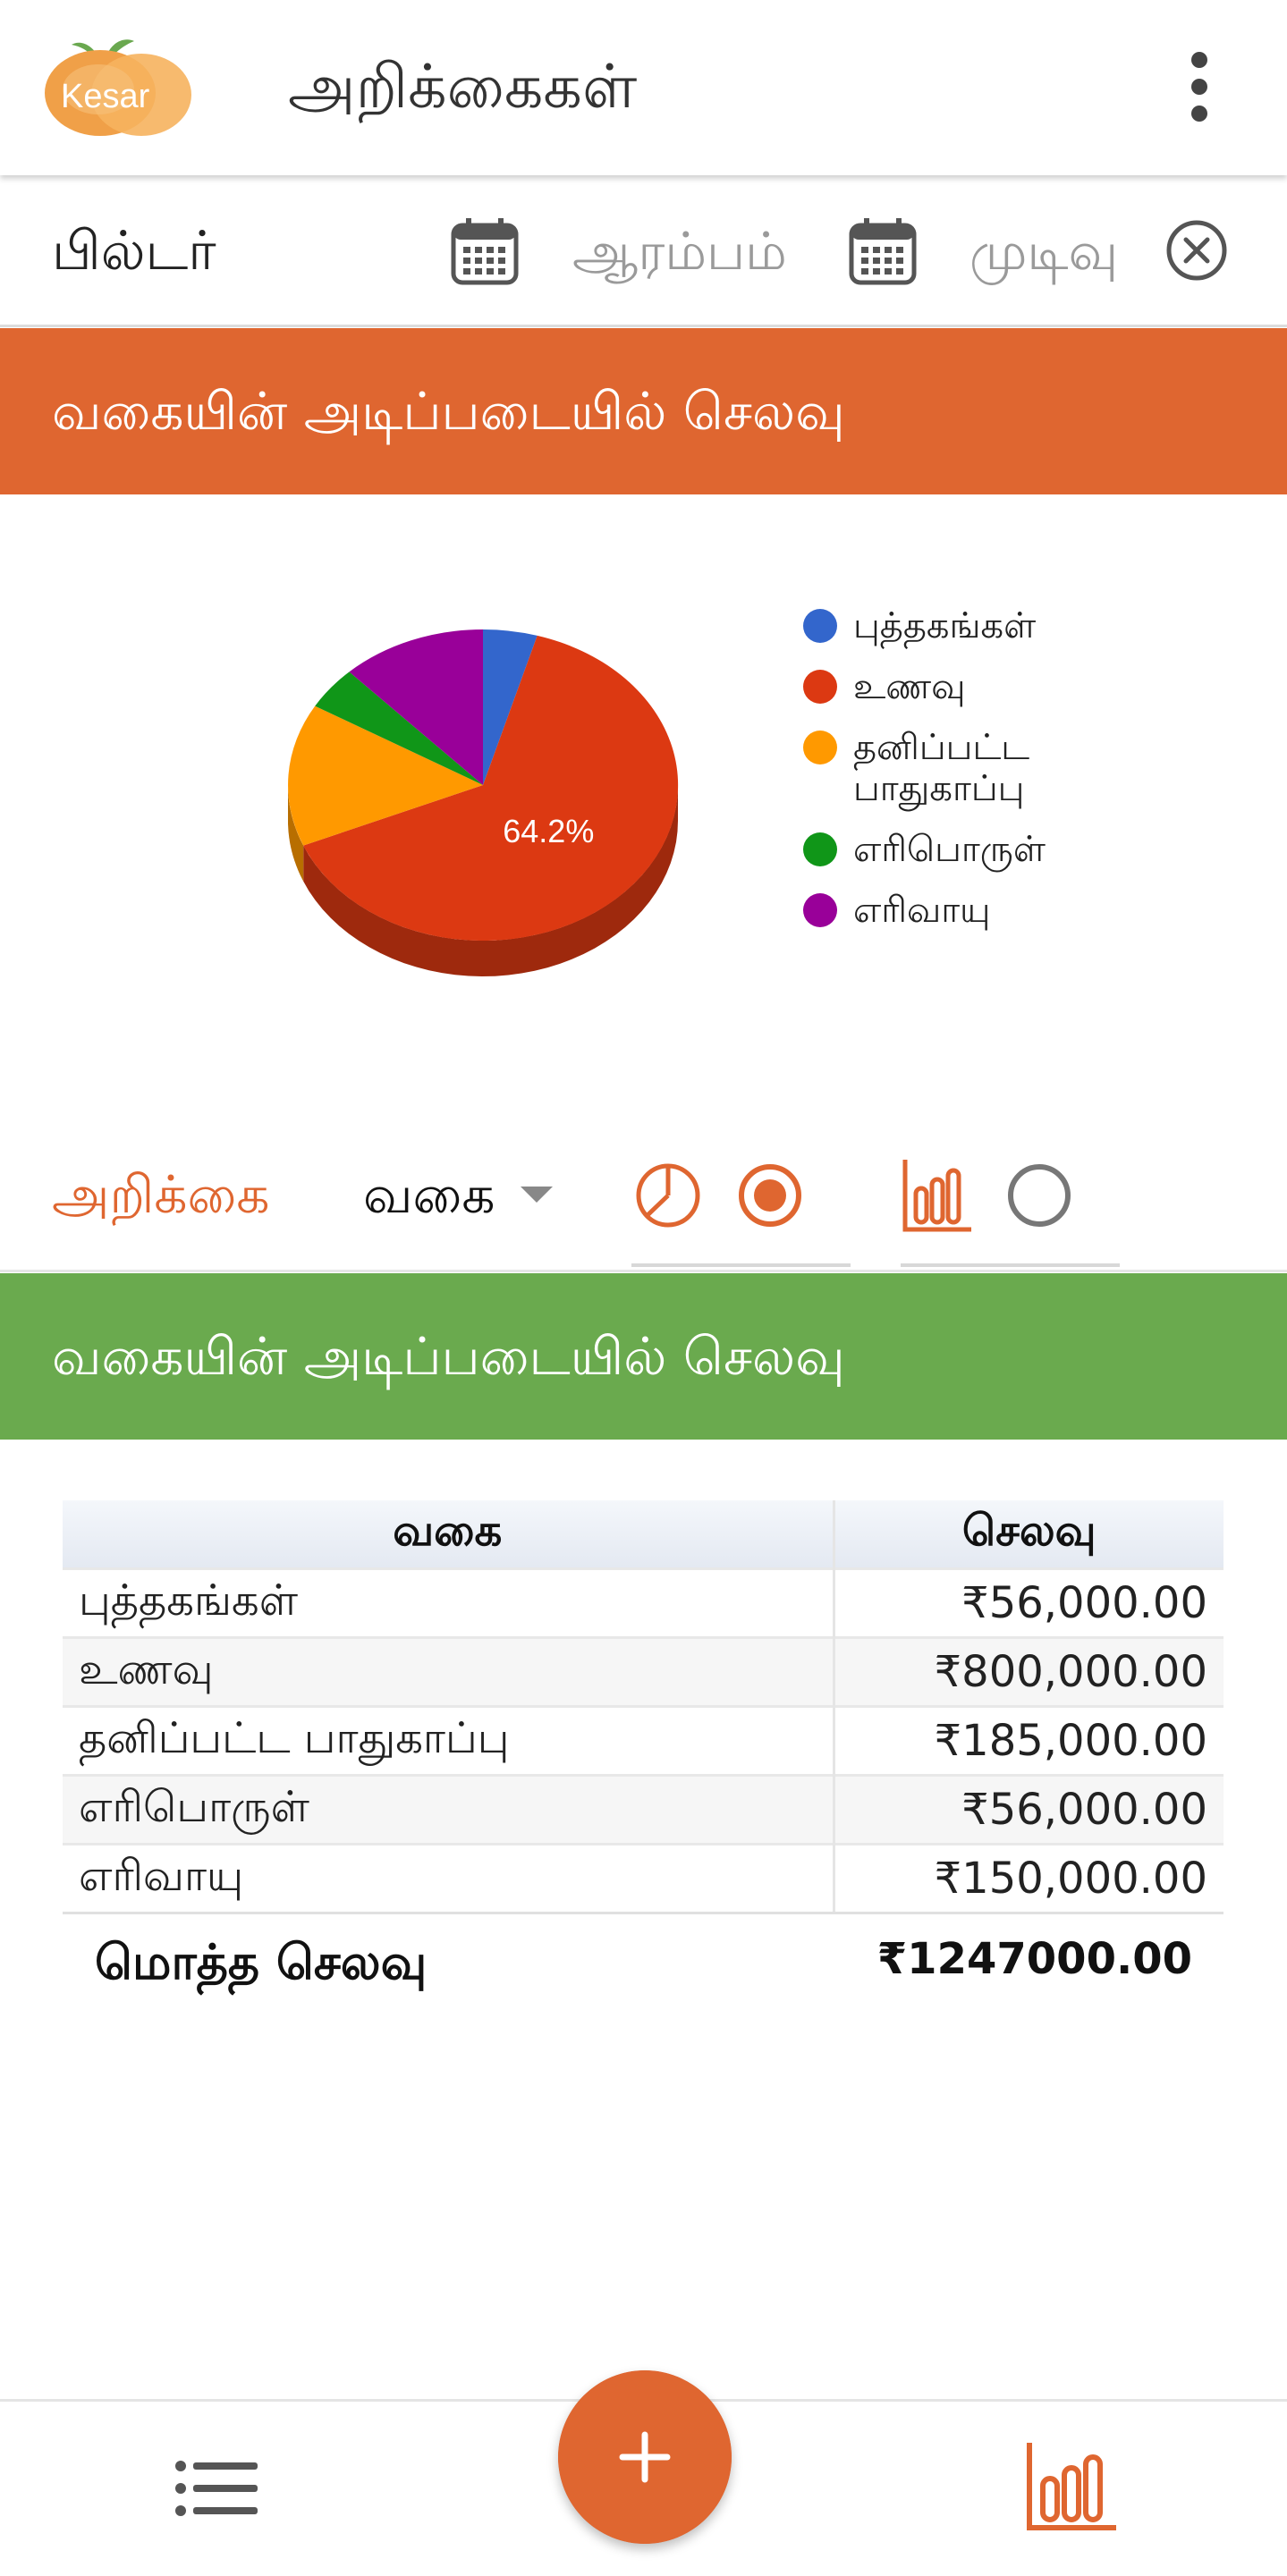 This screenshot has width=1287, height=2576. Describe the element at coordinates (1199, 86) in the screenshot. I see `more-vert-icon` at that location.